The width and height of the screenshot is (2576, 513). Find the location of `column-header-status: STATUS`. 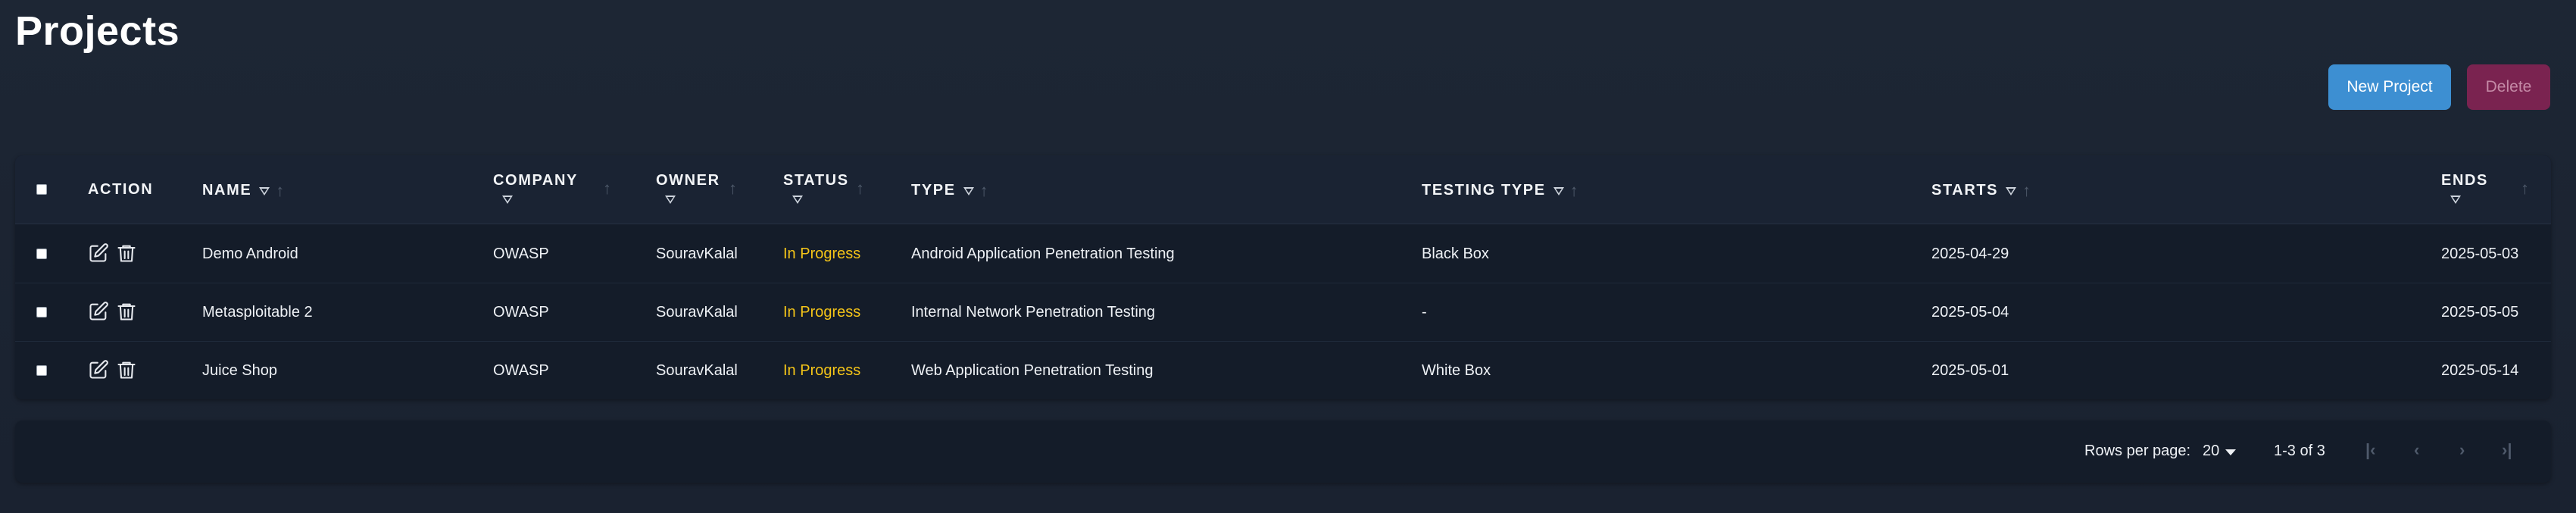

column-header-status: STATUS is located at coordinates (816, 180).